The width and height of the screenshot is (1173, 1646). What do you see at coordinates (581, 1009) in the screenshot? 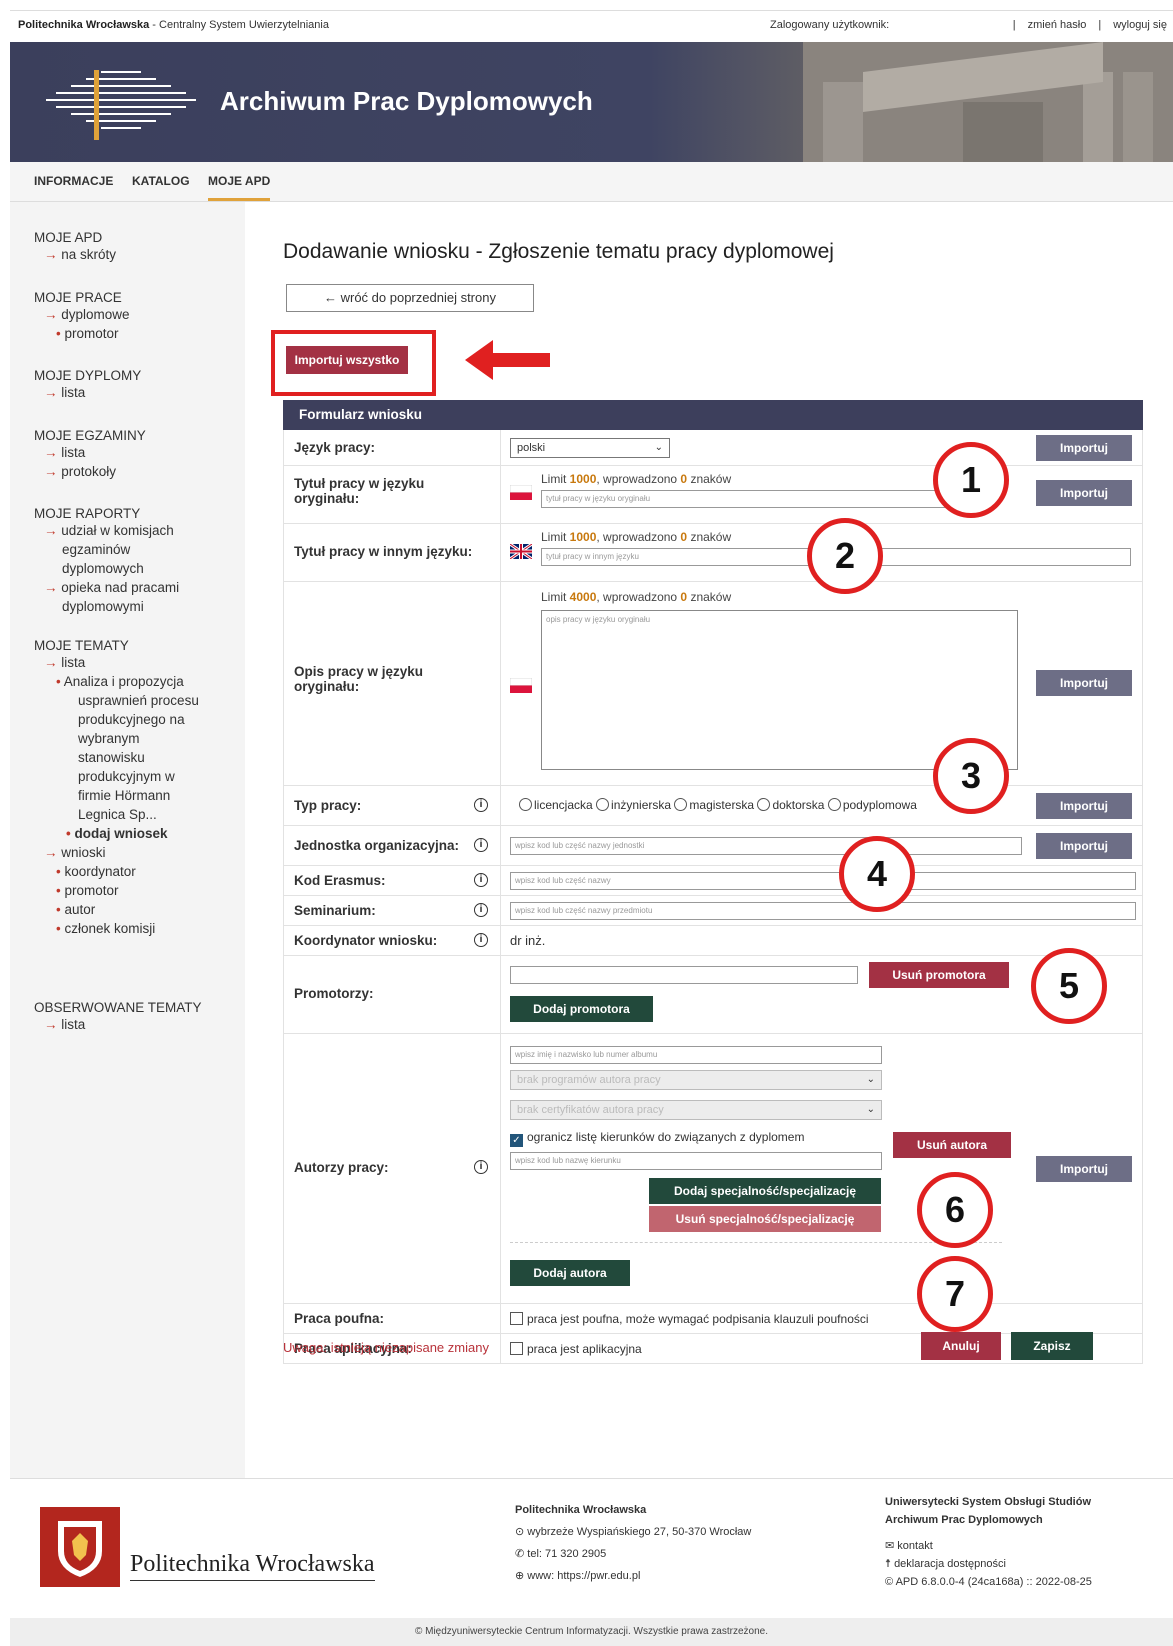
I see `add-promoter-button: Dodaj promotora` at bounding box center [581, 1009].